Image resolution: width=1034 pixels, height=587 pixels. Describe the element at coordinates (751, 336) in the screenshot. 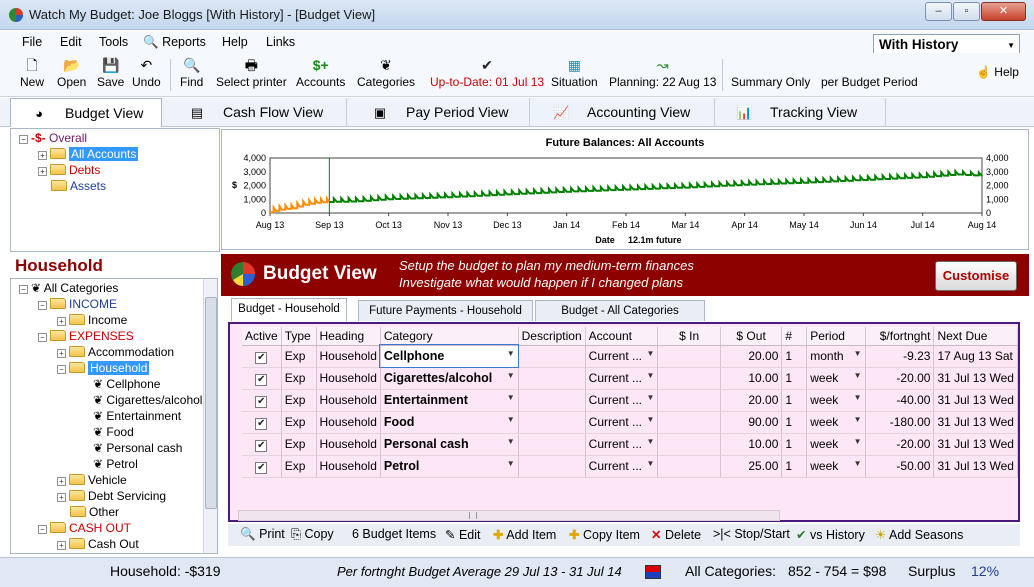

I see `col-out: $ Out` at that location.